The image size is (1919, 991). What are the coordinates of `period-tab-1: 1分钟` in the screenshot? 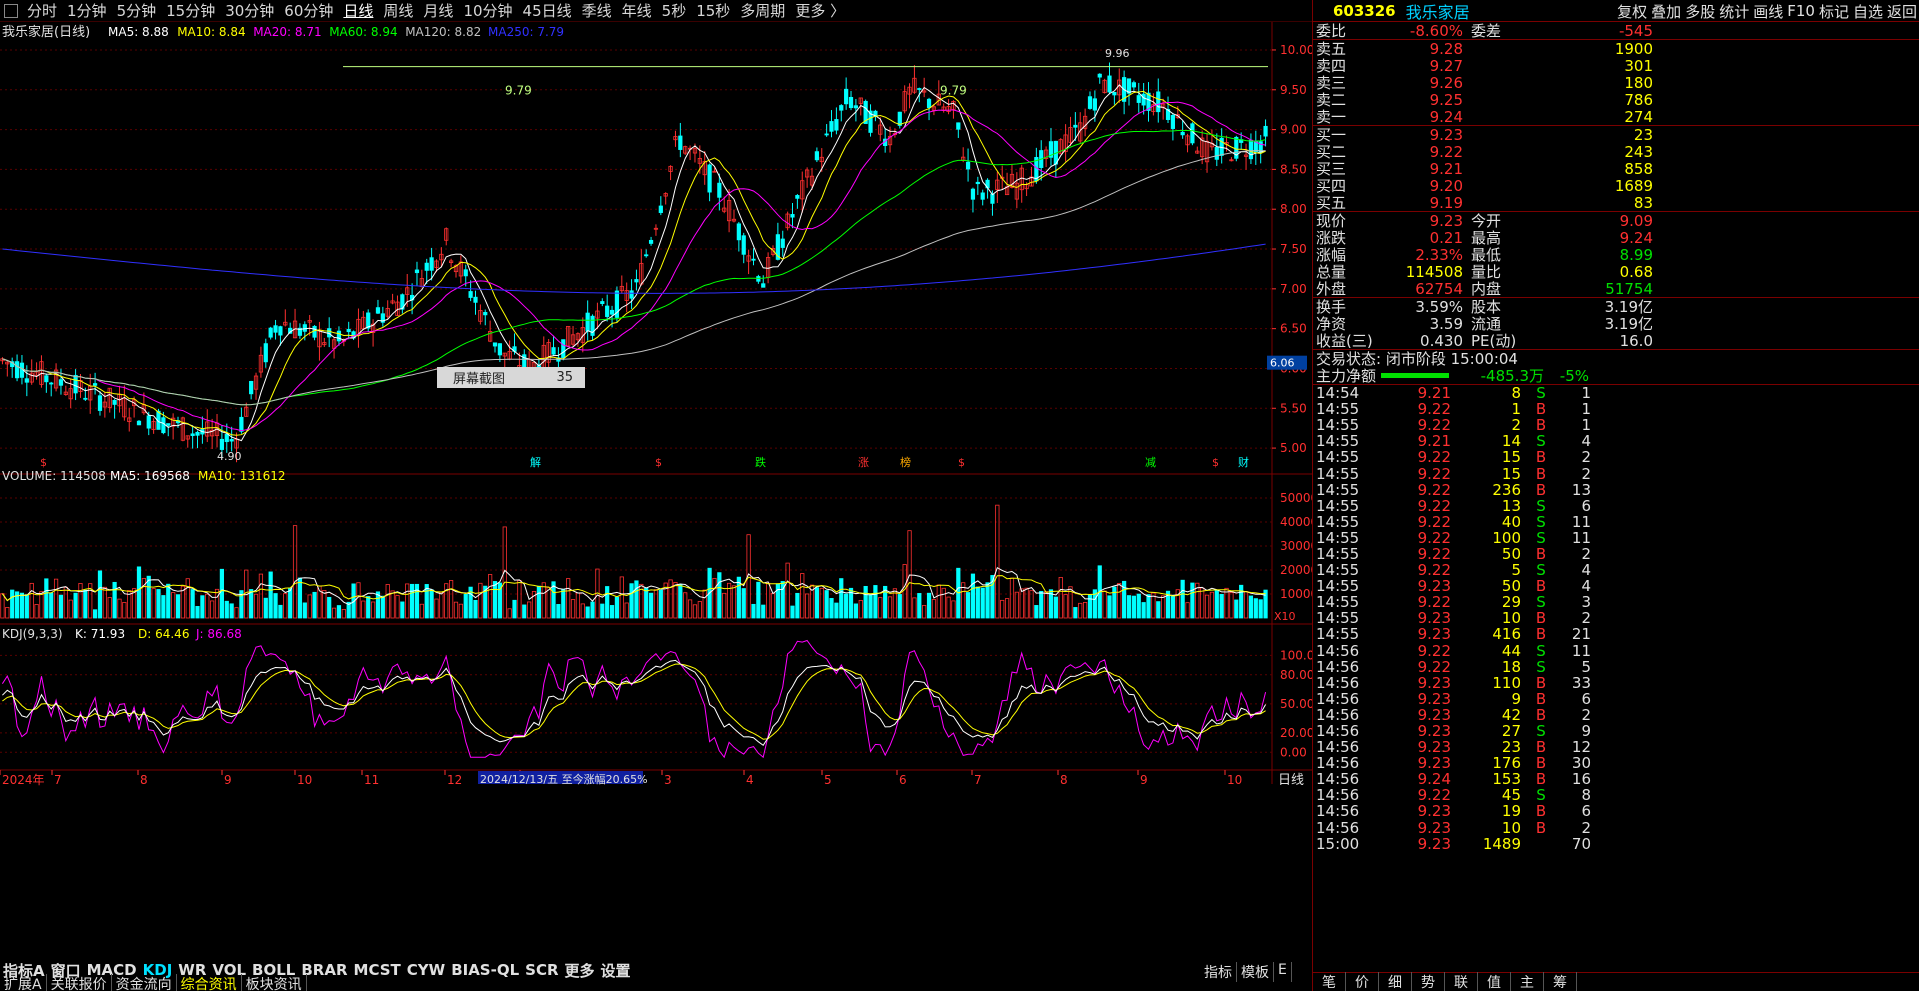 It's located at (87, 10).